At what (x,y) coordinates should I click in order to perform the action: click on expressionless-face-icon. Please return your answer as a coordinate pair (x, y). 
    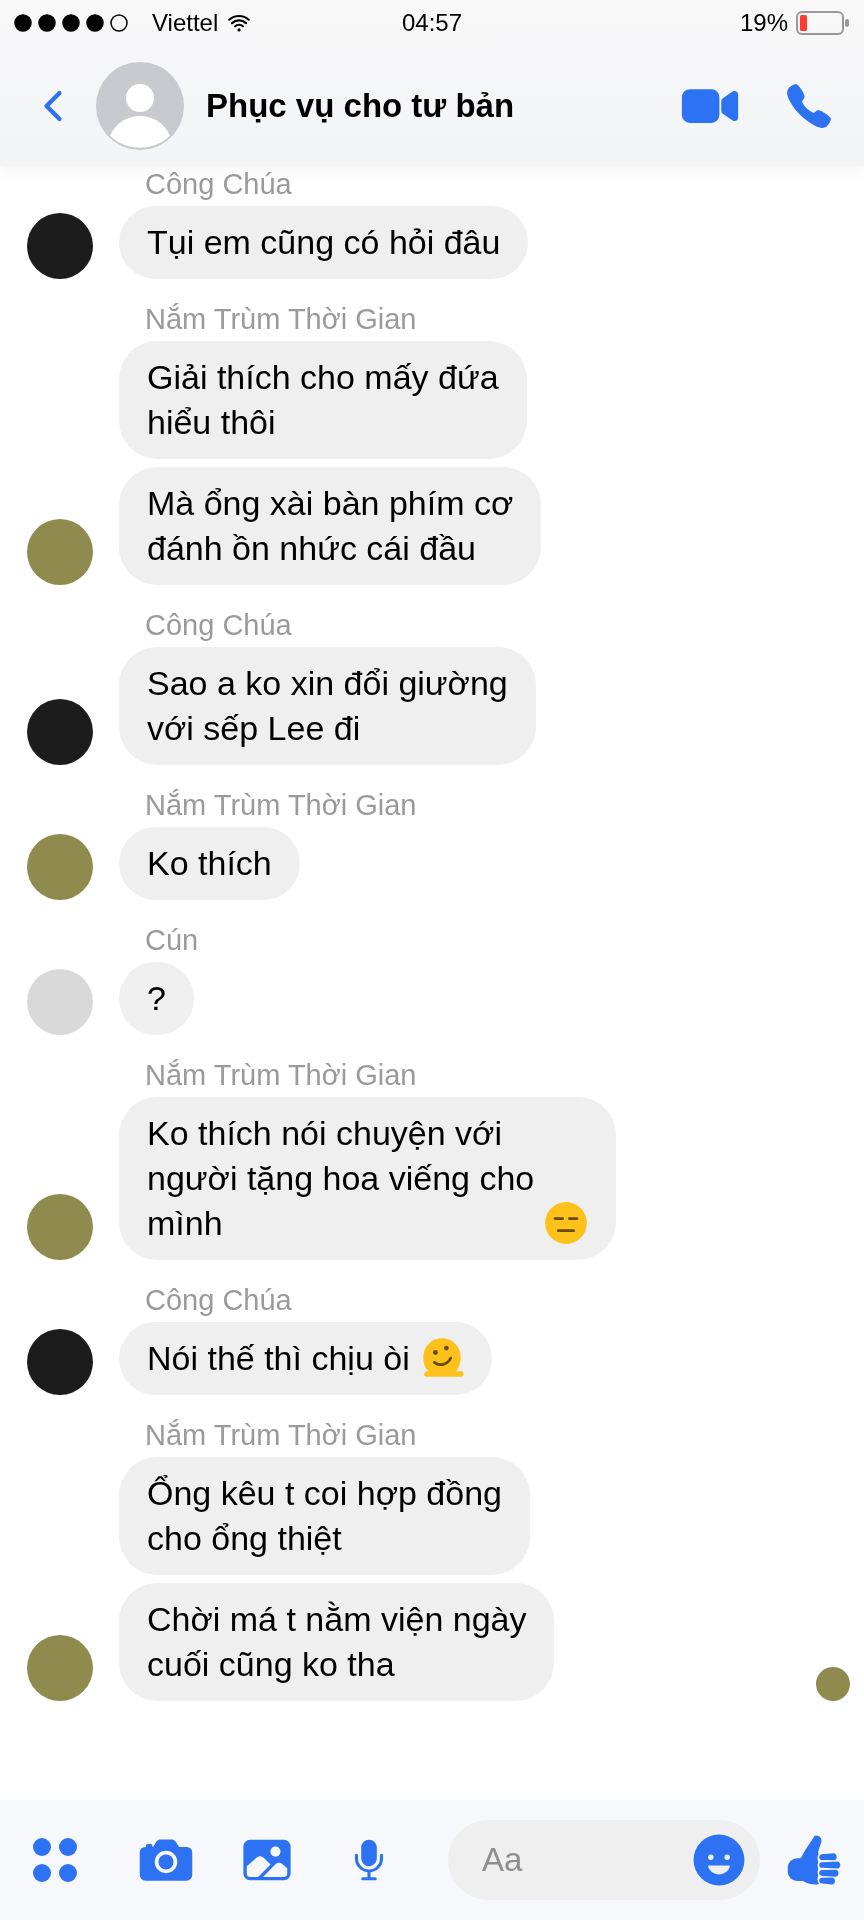
    Looking at the image, I should click on (566, 1223).